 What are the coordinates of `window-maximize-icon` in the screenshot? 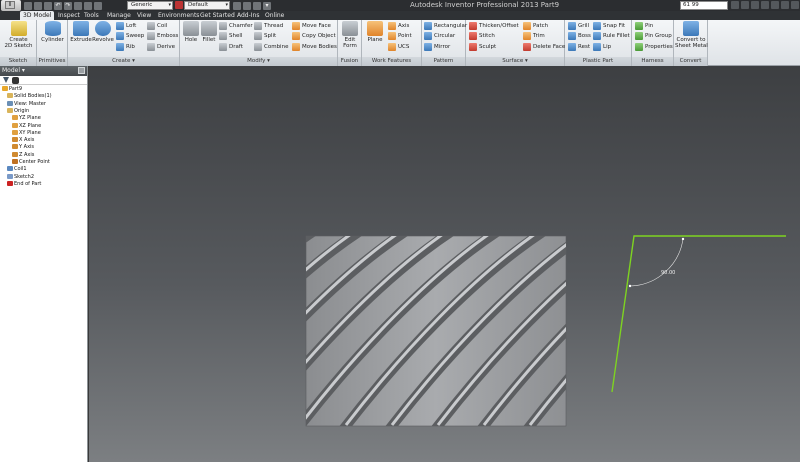 It's located at (795, 5).